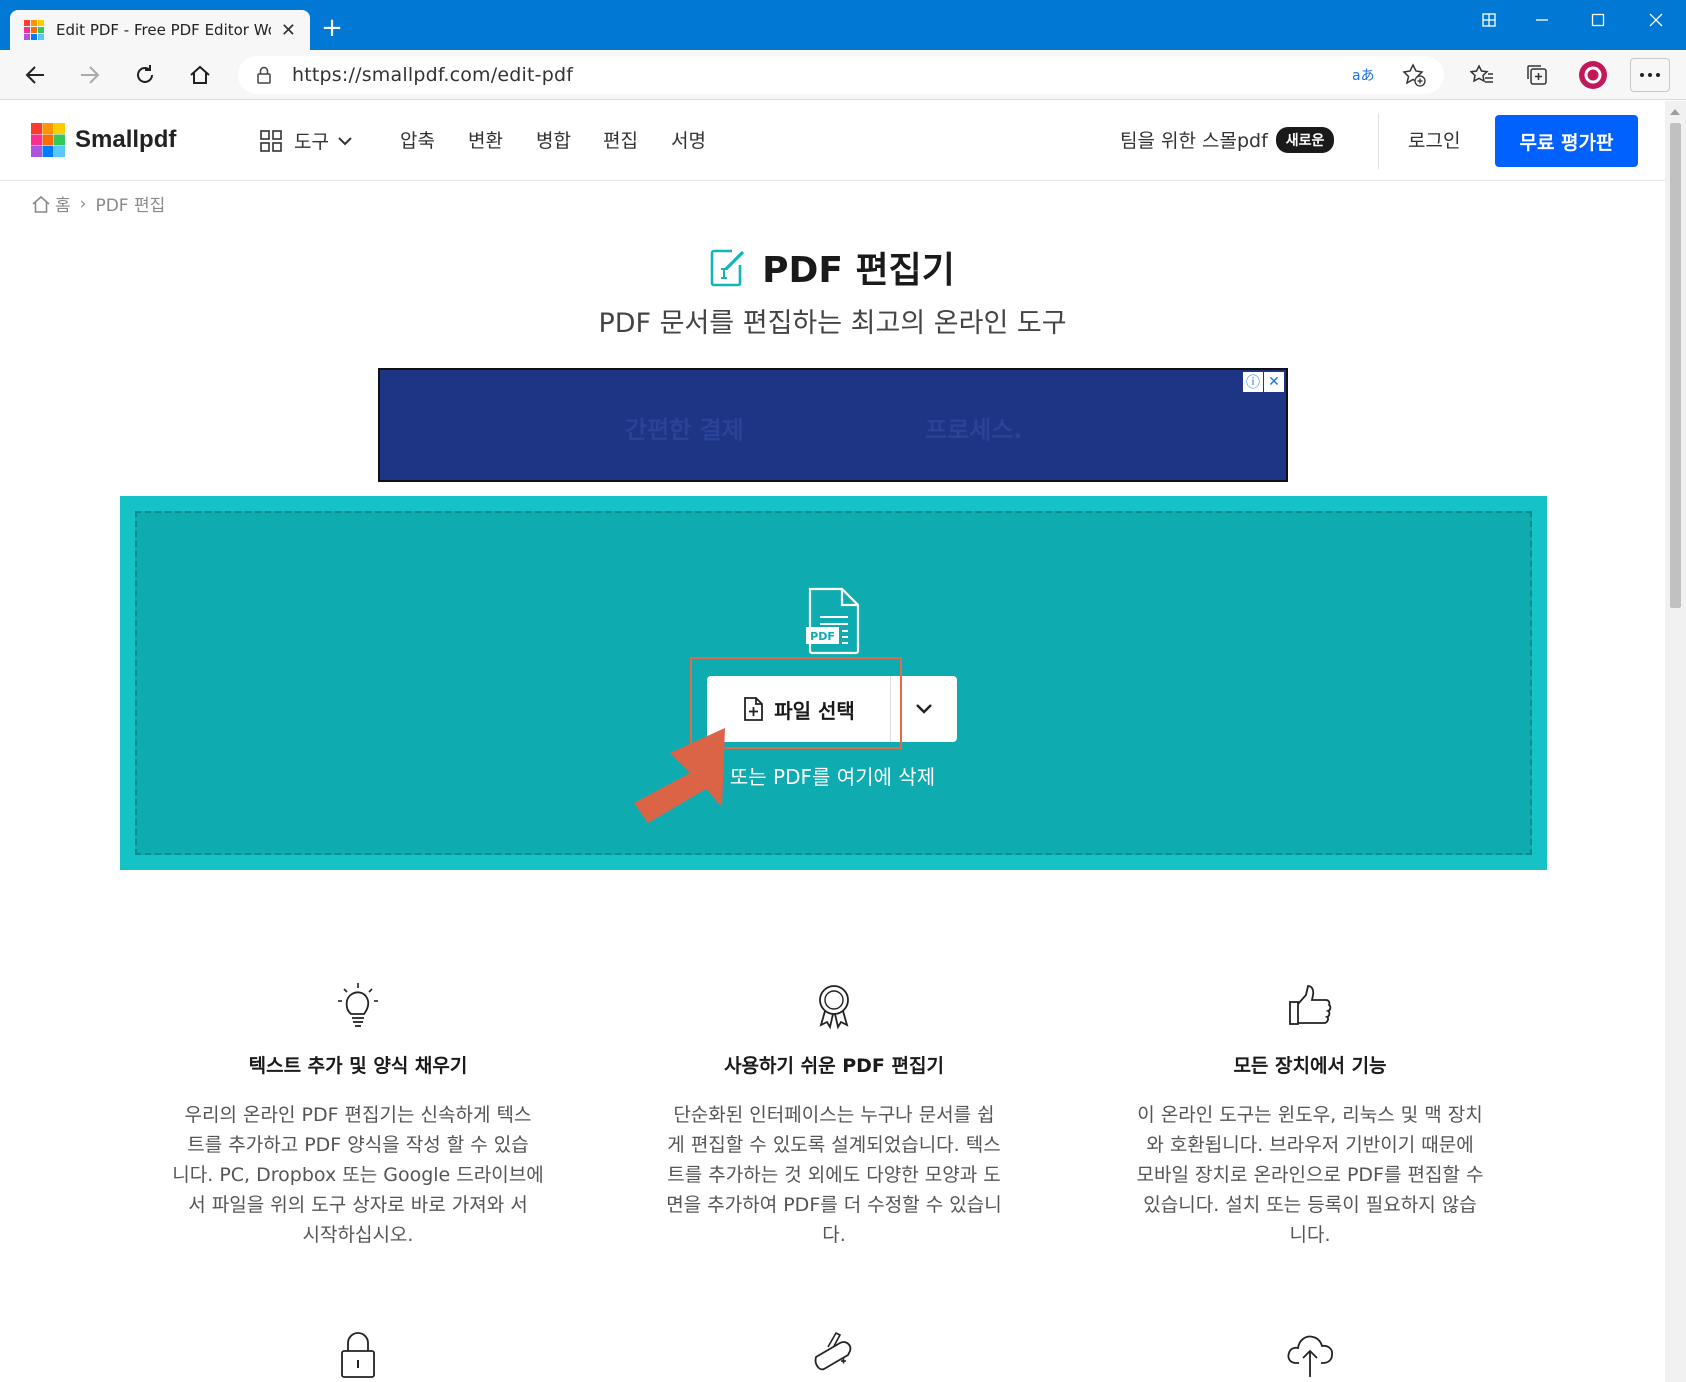  What do you see at coordinates (974, 430) in the screenshot?
I see `ad-text-right: 프로세스.` at bounding box center [974, 430].